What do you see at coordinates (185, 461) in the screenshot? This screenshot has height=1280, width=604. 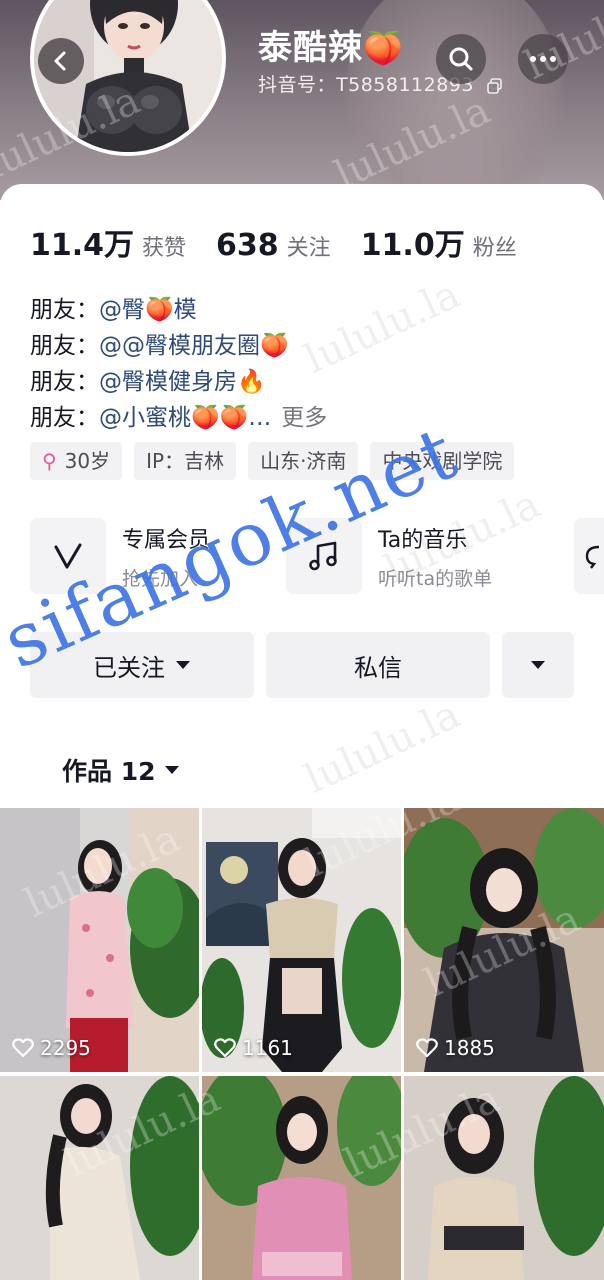 I see `ip-tag: IP：吉林` at bounding box center [185, 461].